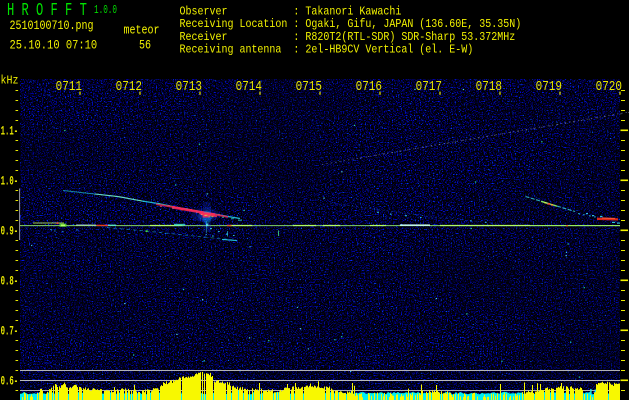 The image size is (629, 400). What do you see at coordinates (10, 182) in the screenshot?
I see `svg-text: 1.0-` at bounding box center [10, 182].